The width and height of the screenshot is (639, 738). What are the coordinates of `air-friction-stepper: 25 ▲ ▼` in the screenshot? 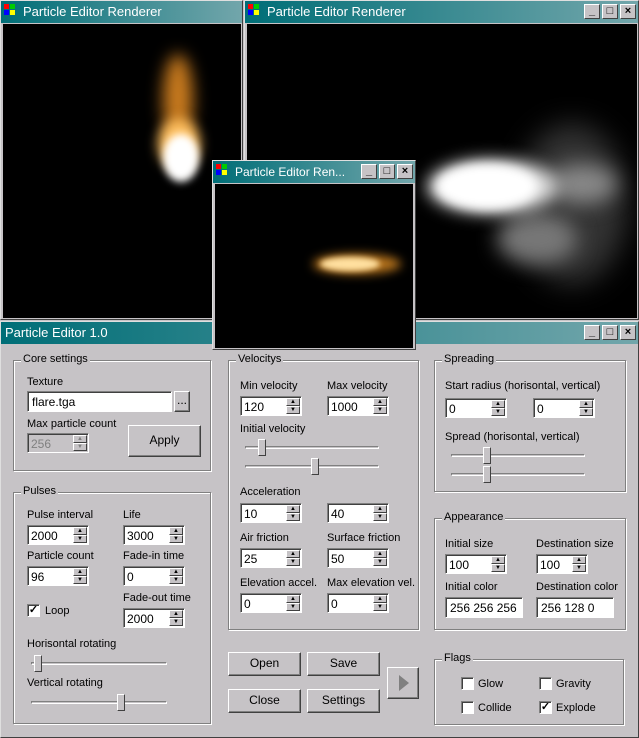 It's located at (271, 558).